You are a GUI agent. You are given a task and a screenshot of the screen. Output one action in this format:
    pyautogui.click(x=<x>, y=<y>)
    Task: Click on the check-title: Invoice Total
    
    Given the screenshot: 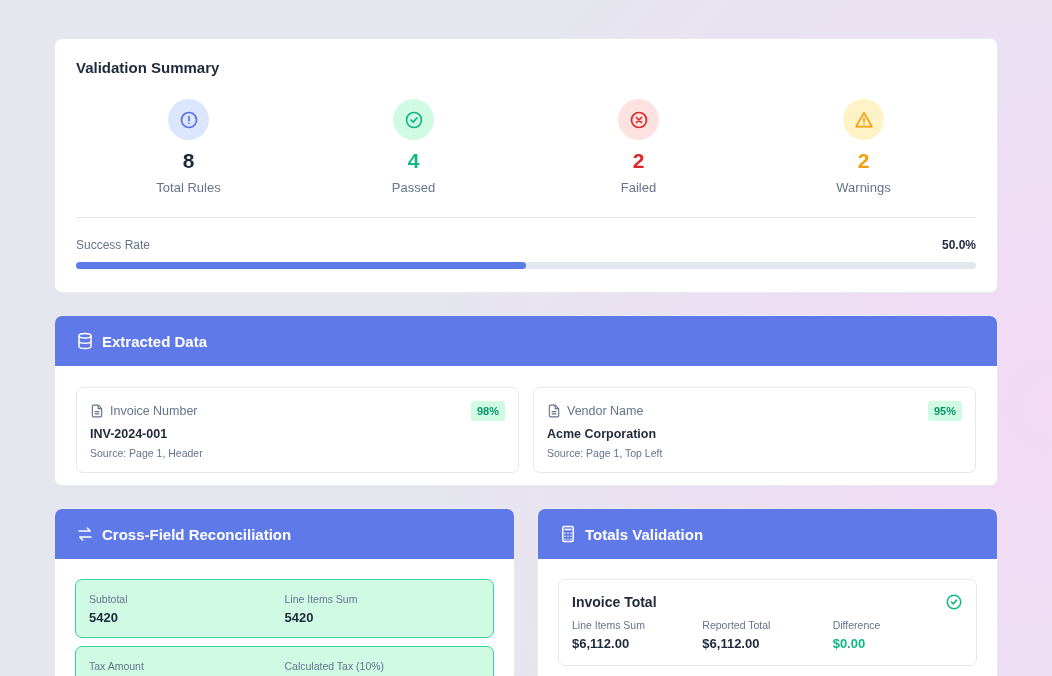 What is the action you would take?
    pyautogui.click(x=614, y=602)
    